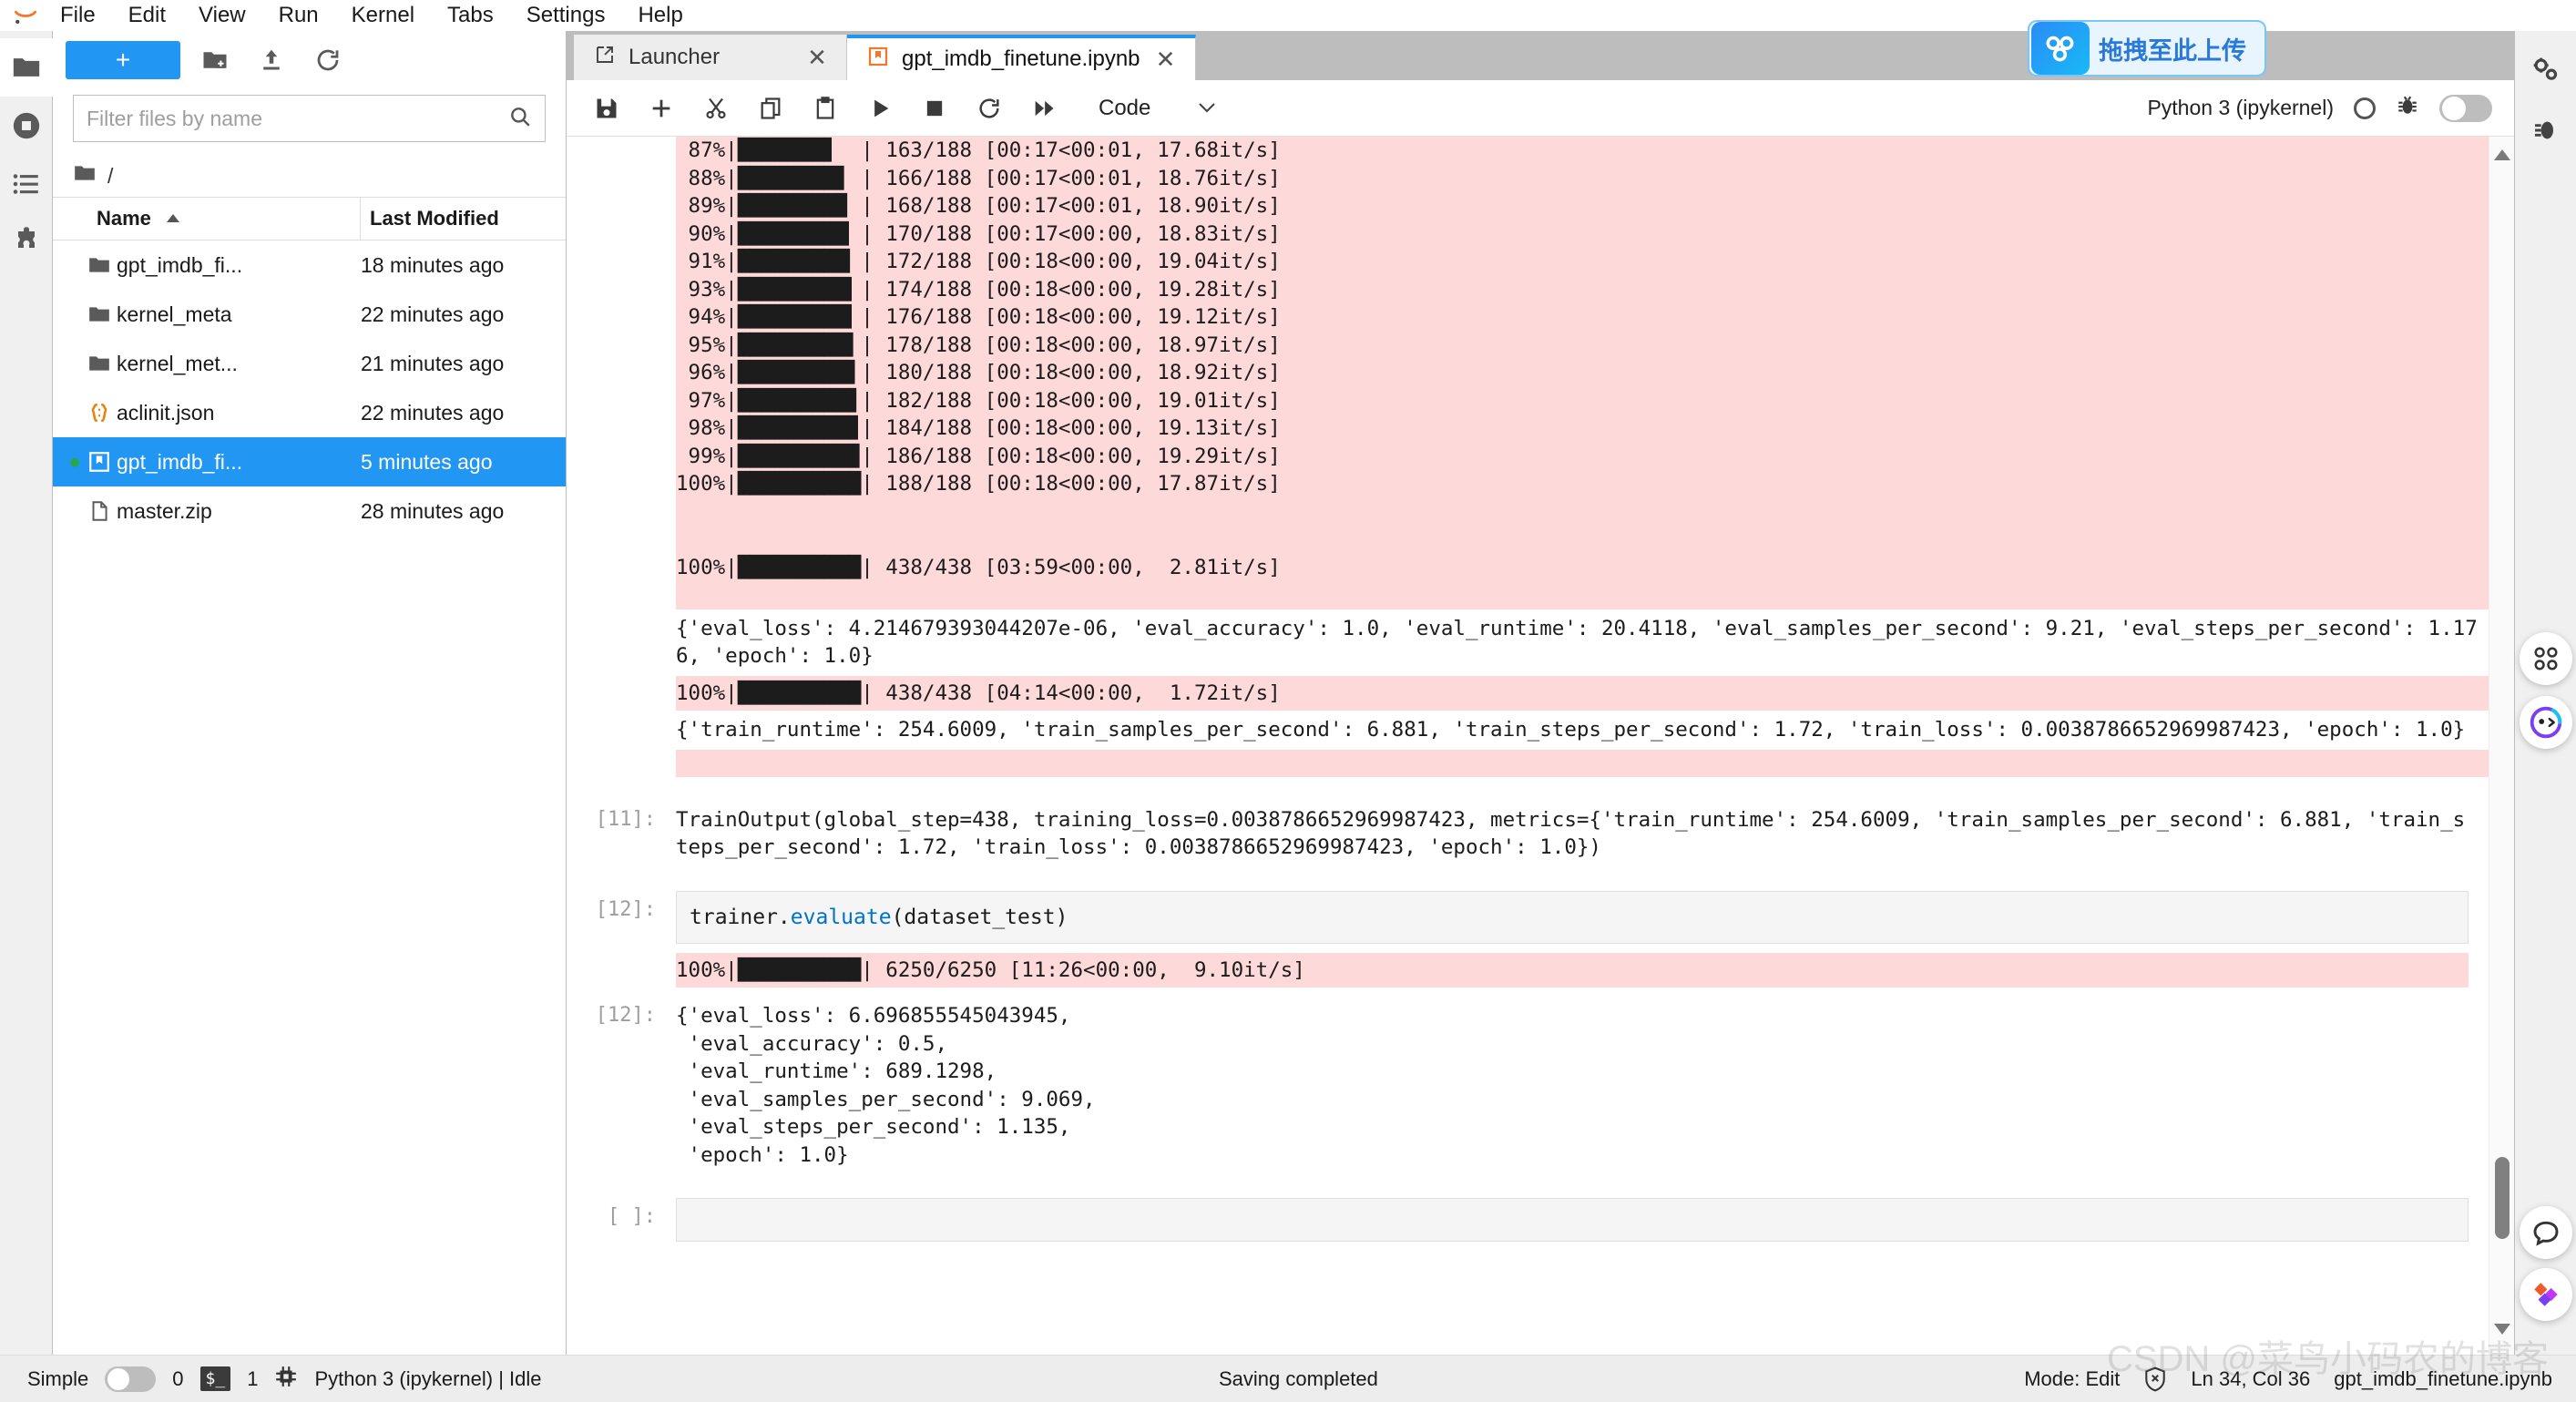  I want to click on column-header-last-modified: Last Modified, so click(463, 219).